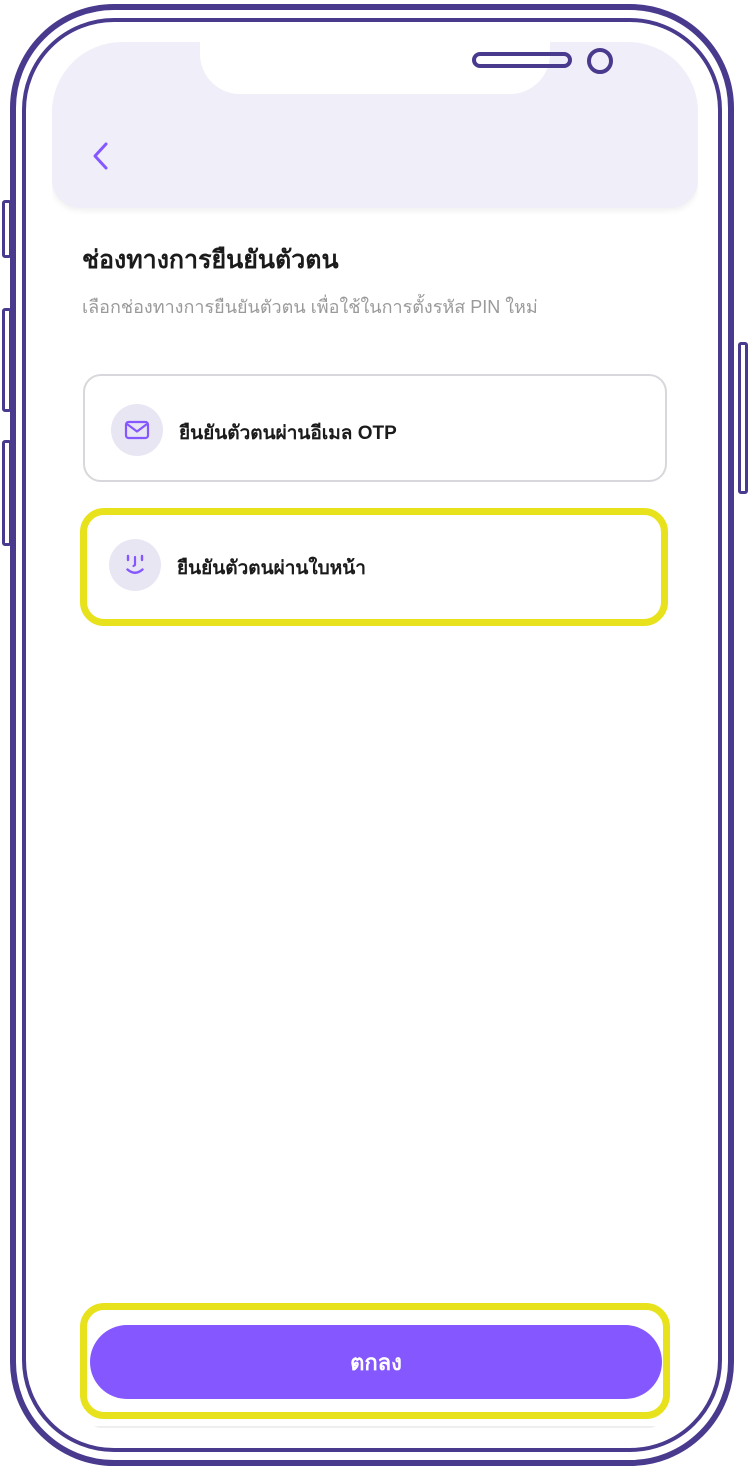 The width and height of the screenshot is (750, 1474). What do you see at coordinates (271, 568) in the screenshot?
I see `option-face-label: ยืนยันตัวตนผ่านใบหน้า` at bounding box center [271, 568].